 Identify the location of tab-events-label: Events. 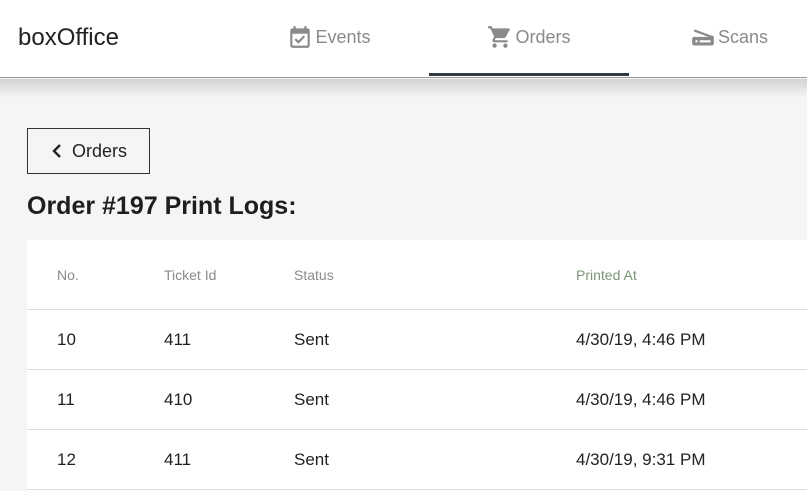
(343, 37).